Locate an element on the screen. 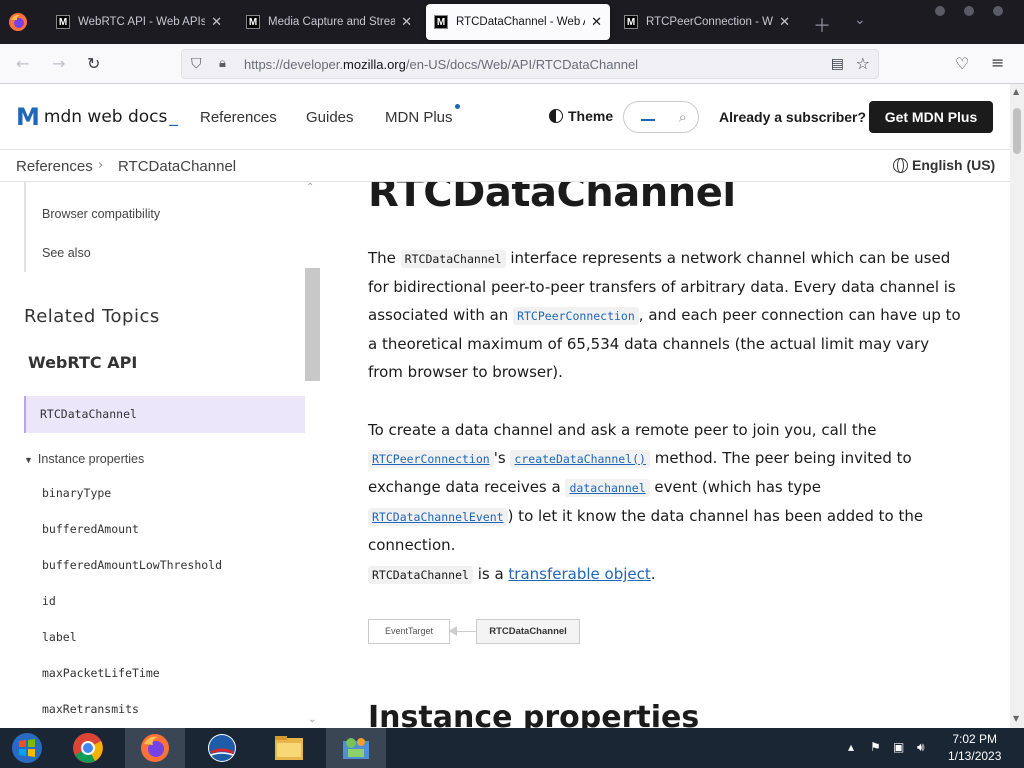  nav-mdn-plus: MDN Plus is located at coordinates (419, 117).